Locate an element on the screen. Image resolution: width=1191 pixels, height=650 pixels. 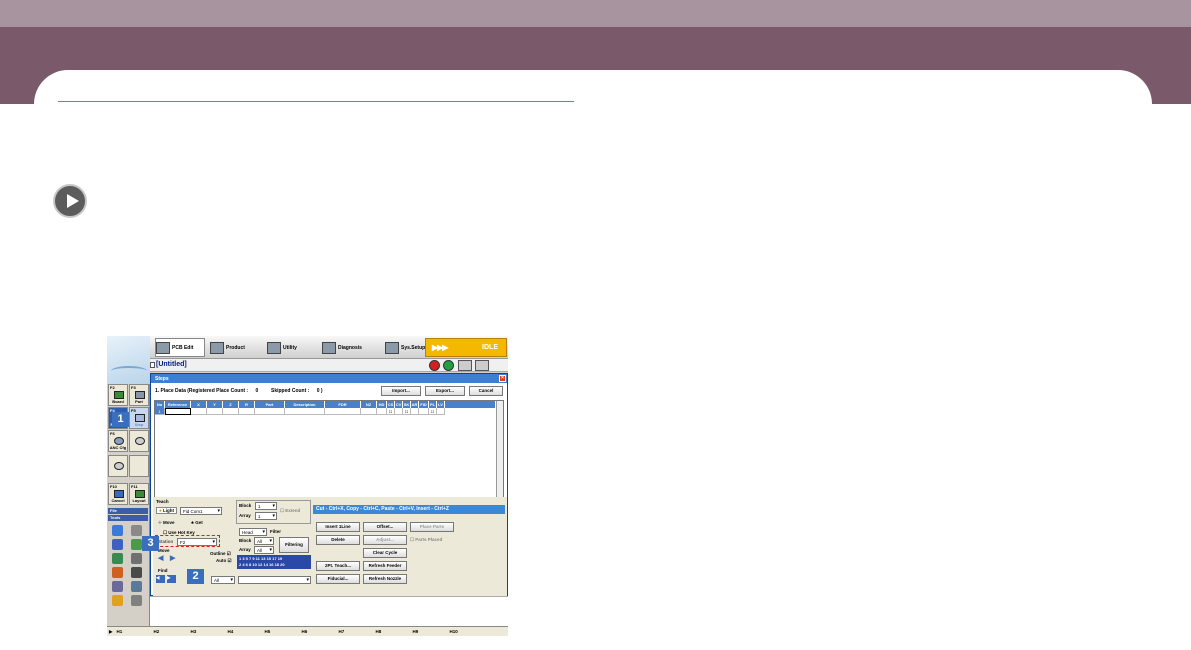
station-combo: F2 is located at coordinates (197, 542).